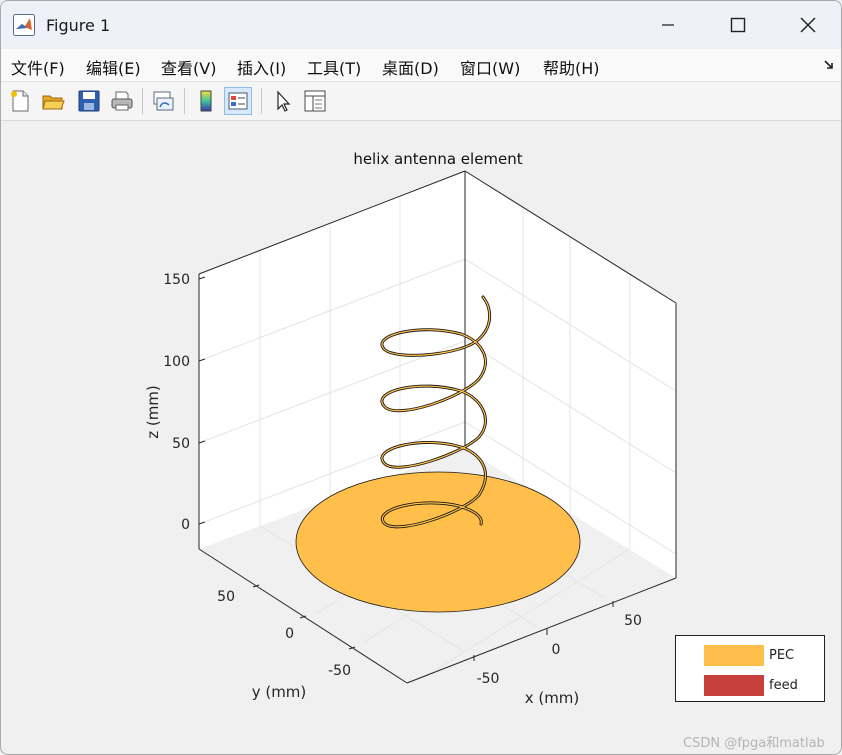 The width and height of the screenshot is (842, 755). I want to click on window-title: Figure 1, so click(78, 25).